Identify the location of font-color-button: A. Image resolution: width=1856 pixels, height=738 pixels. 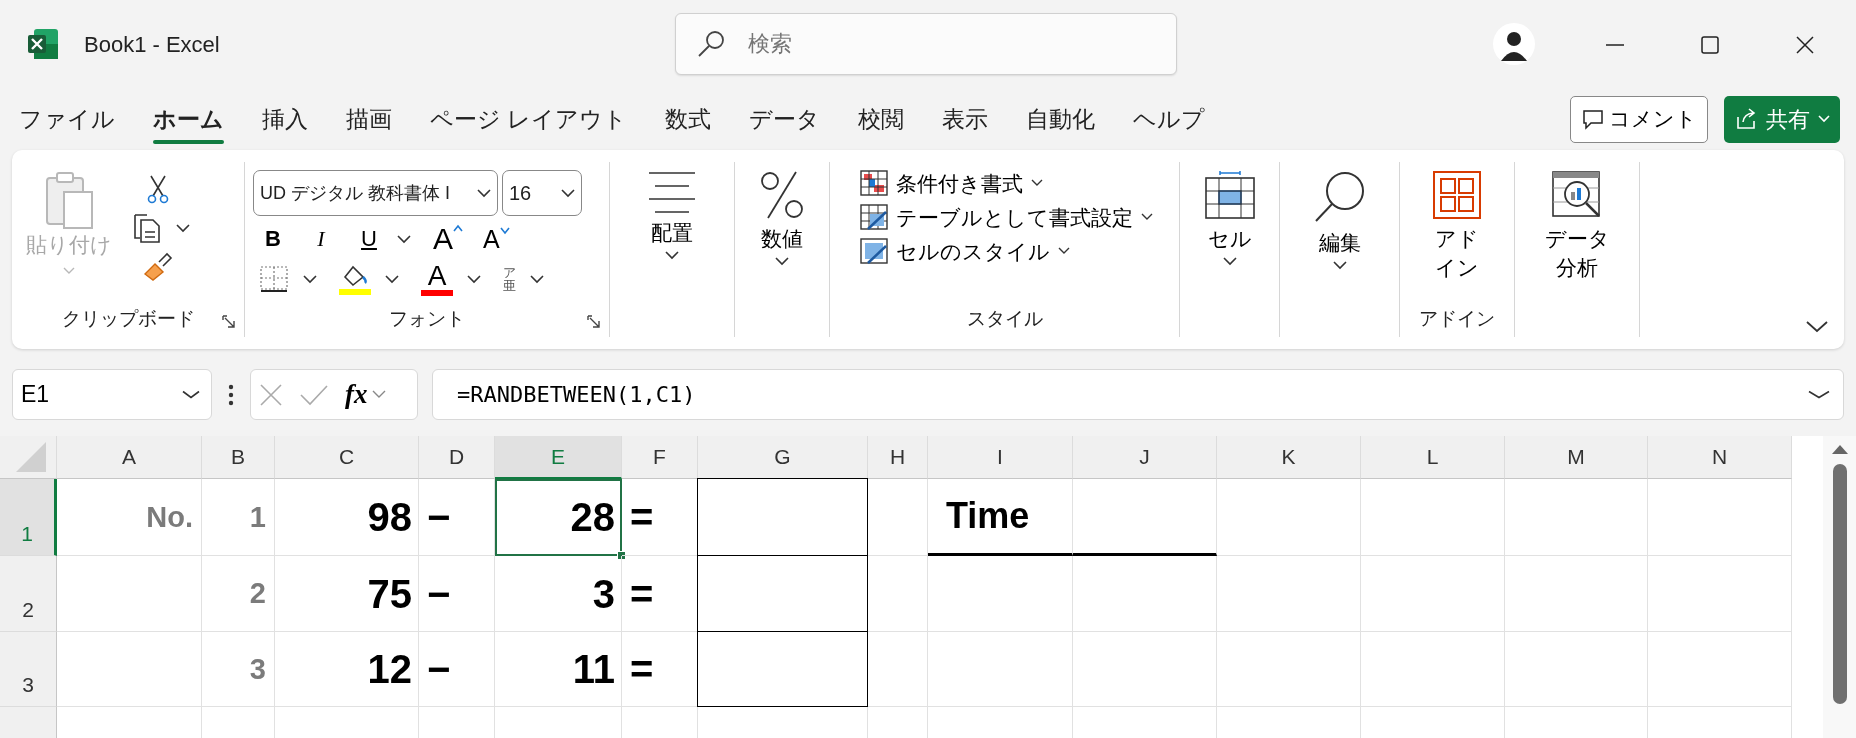
(437, 279).